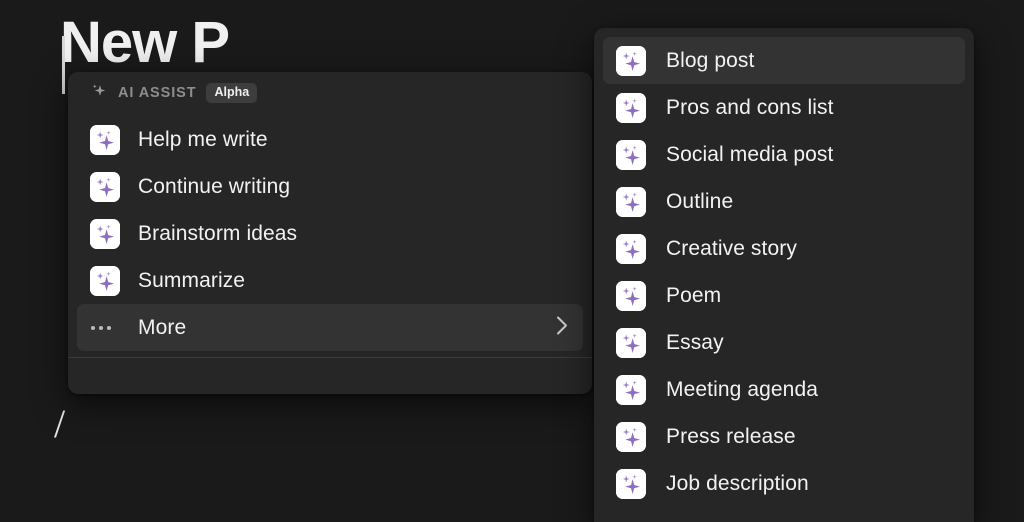 The height and width of the screenshot is (522, 1024). Describe the element at coordinates (60, 423) in the screenshot. I see `slash-command-text: /` at that location.